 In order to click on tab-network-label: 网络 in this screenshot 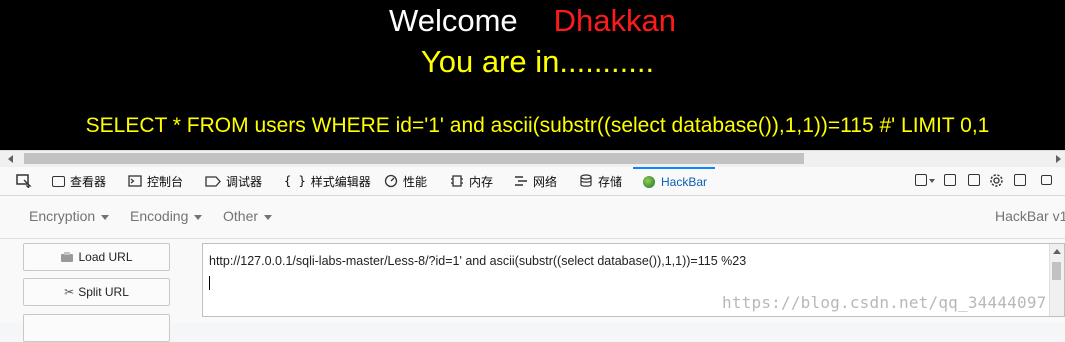, I will do `click(545, 181)`.